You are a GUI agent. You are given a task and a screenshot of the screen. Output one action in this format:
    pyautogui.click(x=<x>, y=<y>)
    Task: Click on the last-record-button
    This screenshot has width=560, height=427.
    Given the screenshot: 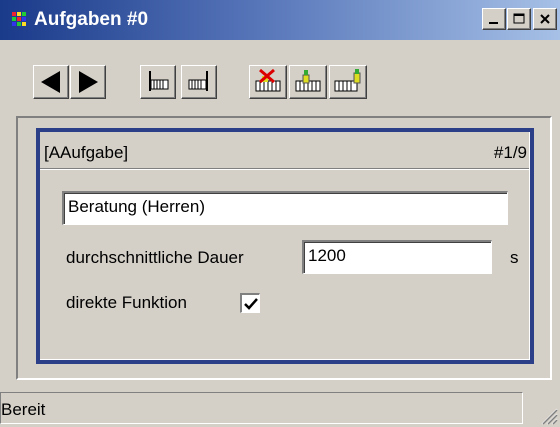 What is the action you would take?
    pyautogui.click(x=199, y=82)
    